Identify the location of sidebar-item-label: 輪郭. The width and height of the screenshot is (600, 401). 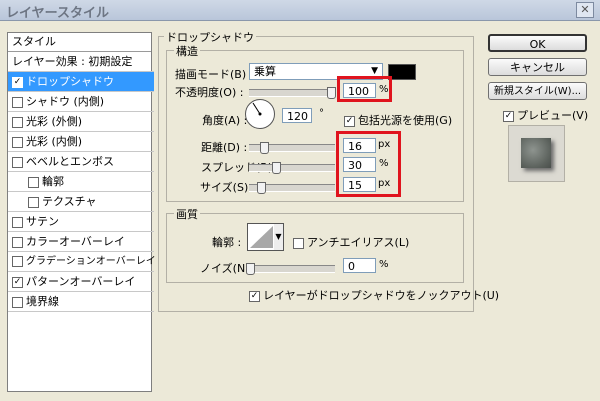
(53, 181).